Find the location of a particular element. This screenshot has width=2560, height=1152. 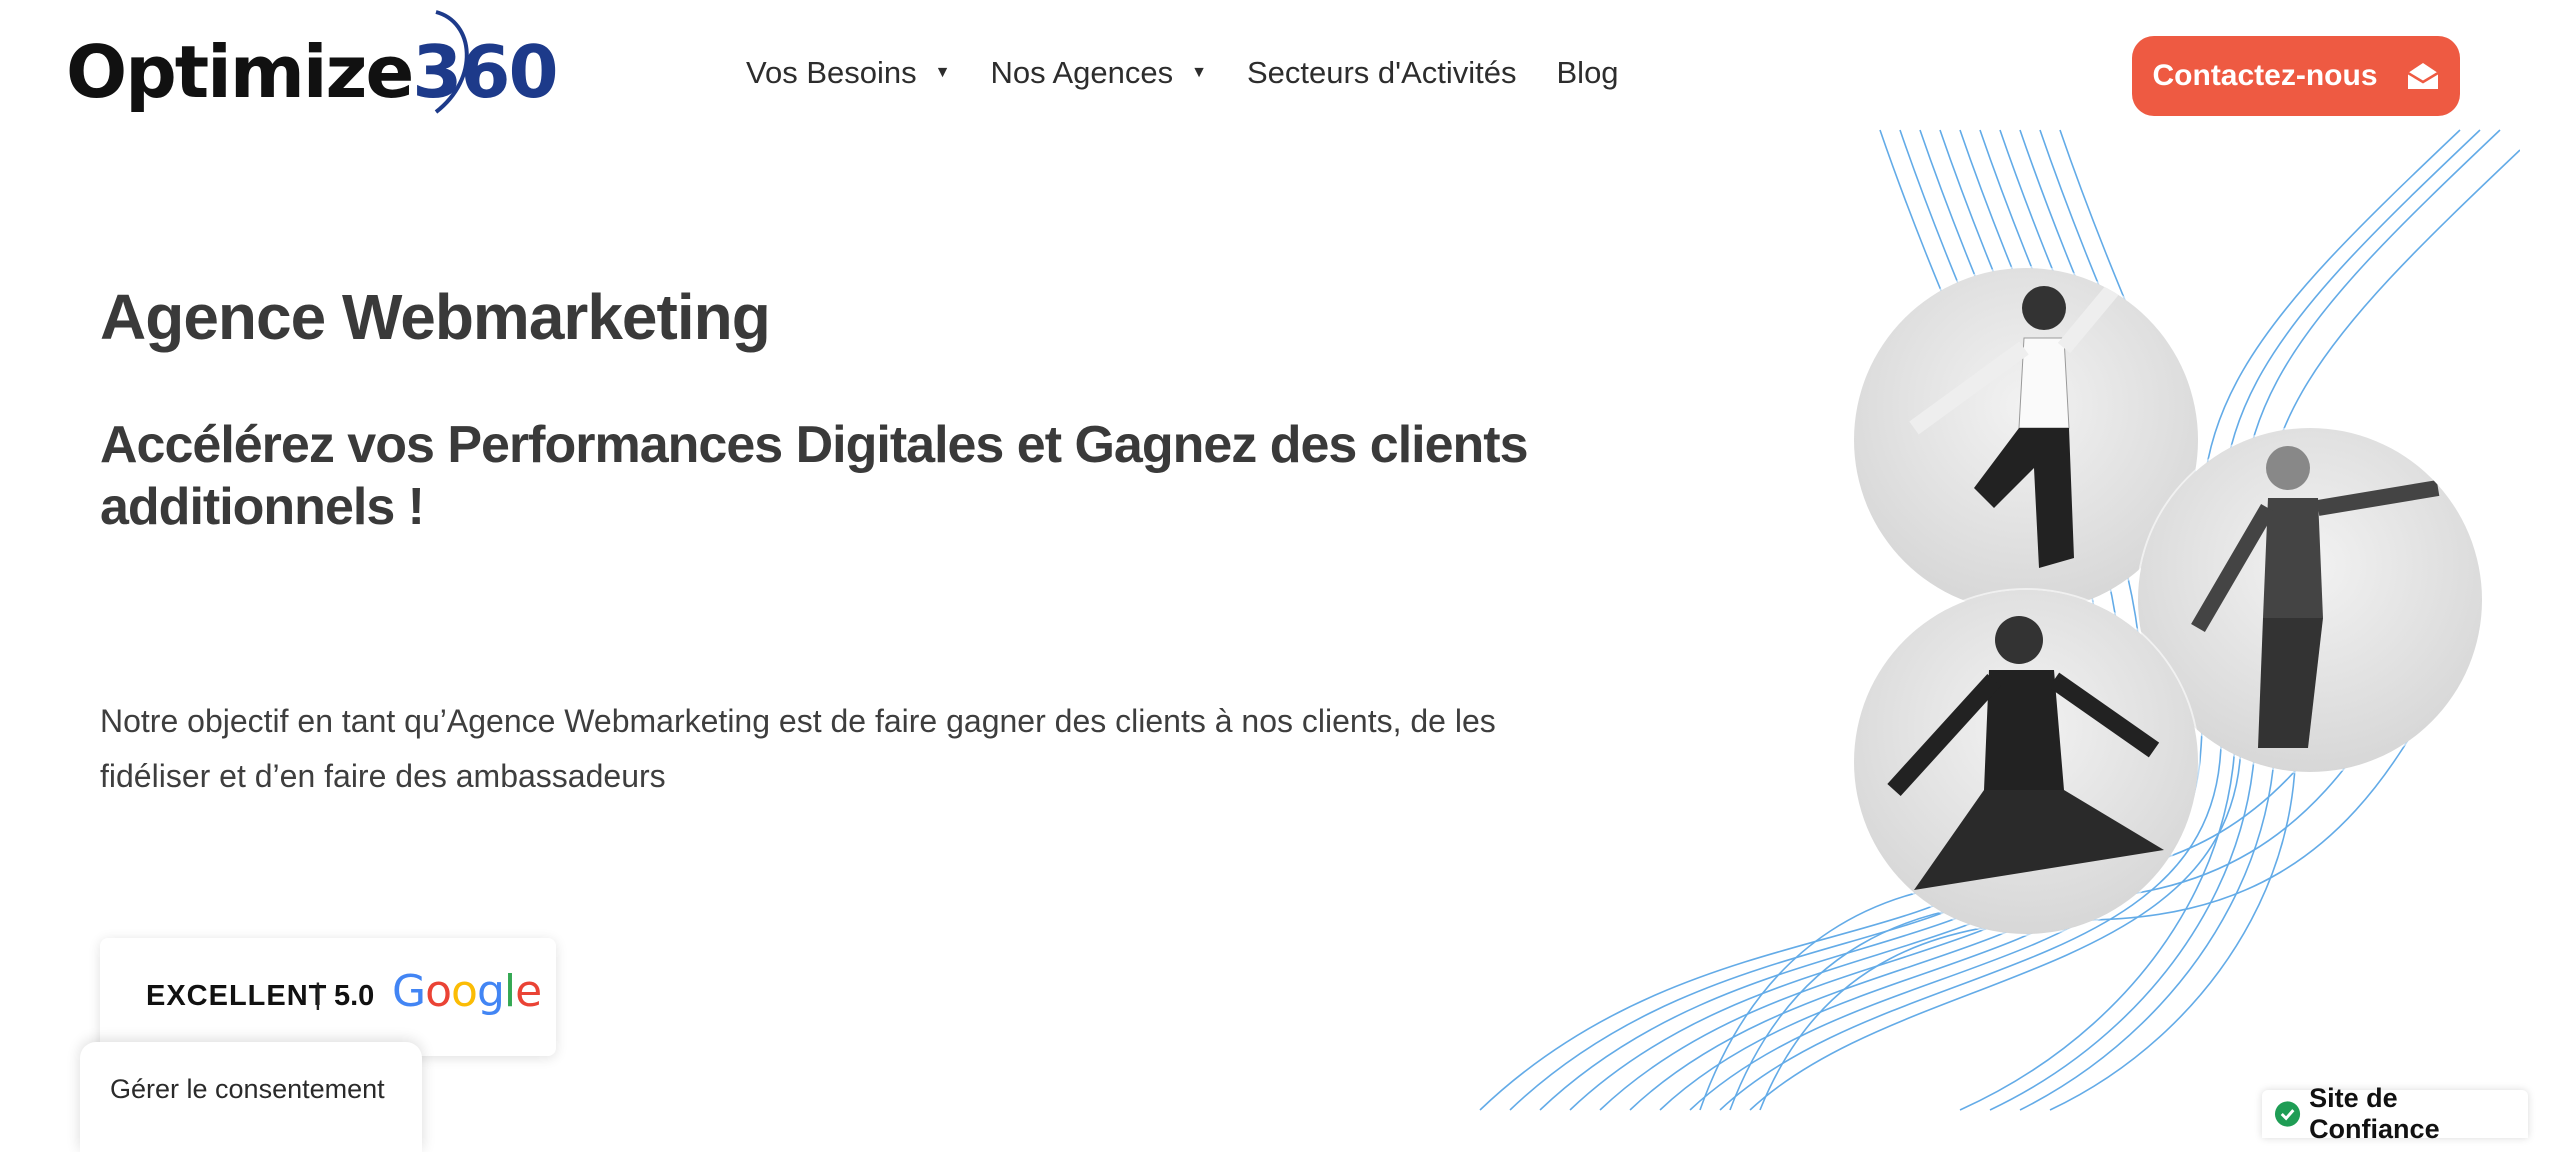

nav-vos-besoins: Vos Besoins ▼ is located at coordinates (848, 73).